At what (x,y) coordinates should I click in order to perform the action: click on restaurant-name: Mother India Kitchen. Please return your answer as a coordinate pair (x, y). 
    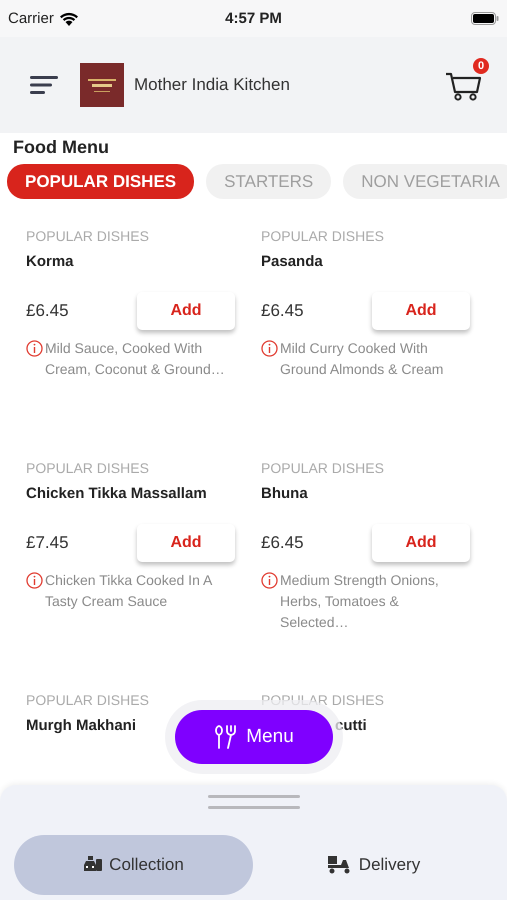
    Looking at the image, I should click on (212, 85).